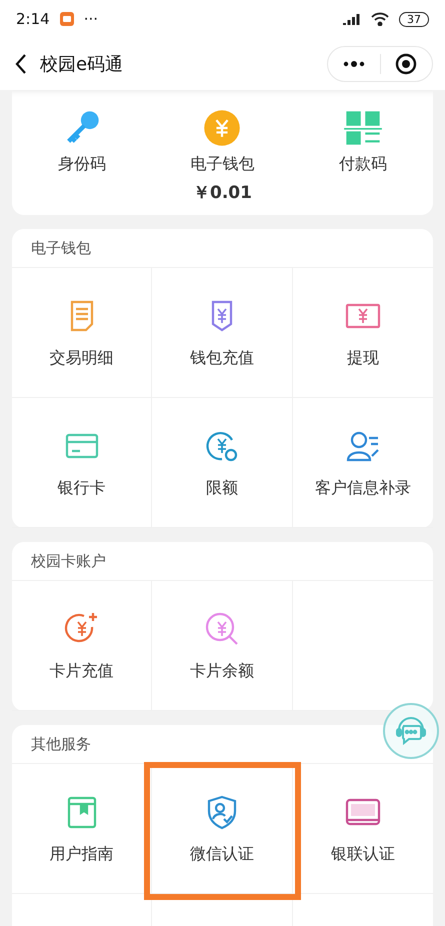 Image resolution: width=445 pixels, height=926 pixels. What do you see at coordinates (362, 488) in the screenshot?
I see `tile-label: 客户信息补录` at bounding box center [362, 488].